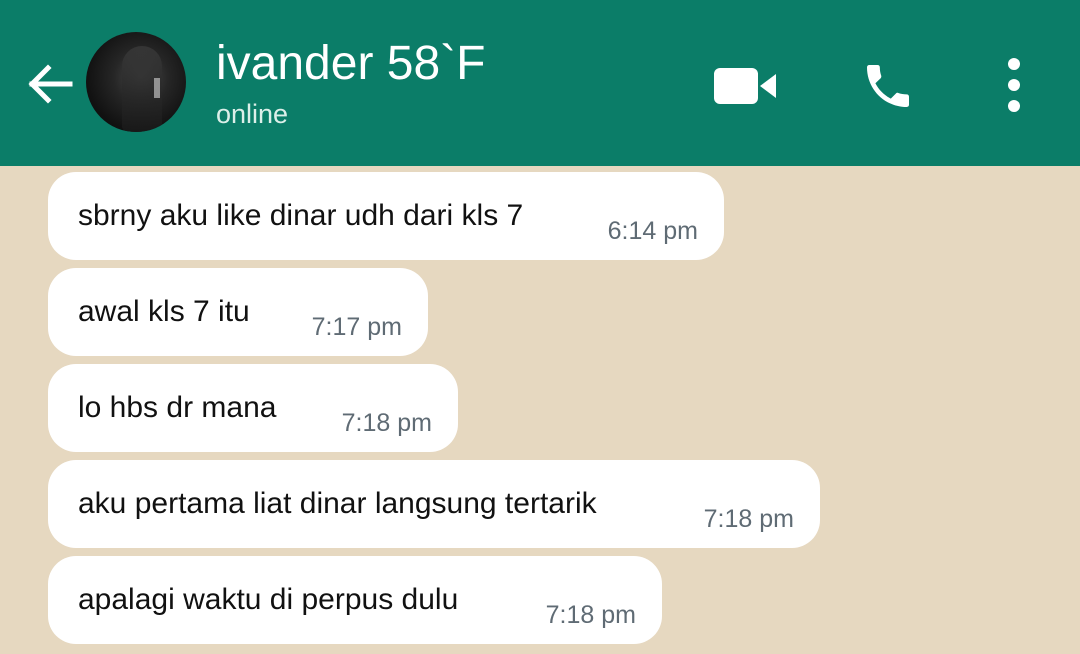 Image resolution: width=1080 pixels, height=654 pixels. Describe the element at coordinates (268, 599) in the screenshot. I see `message-text: apalagi waktu di perpus dulu` at that location.